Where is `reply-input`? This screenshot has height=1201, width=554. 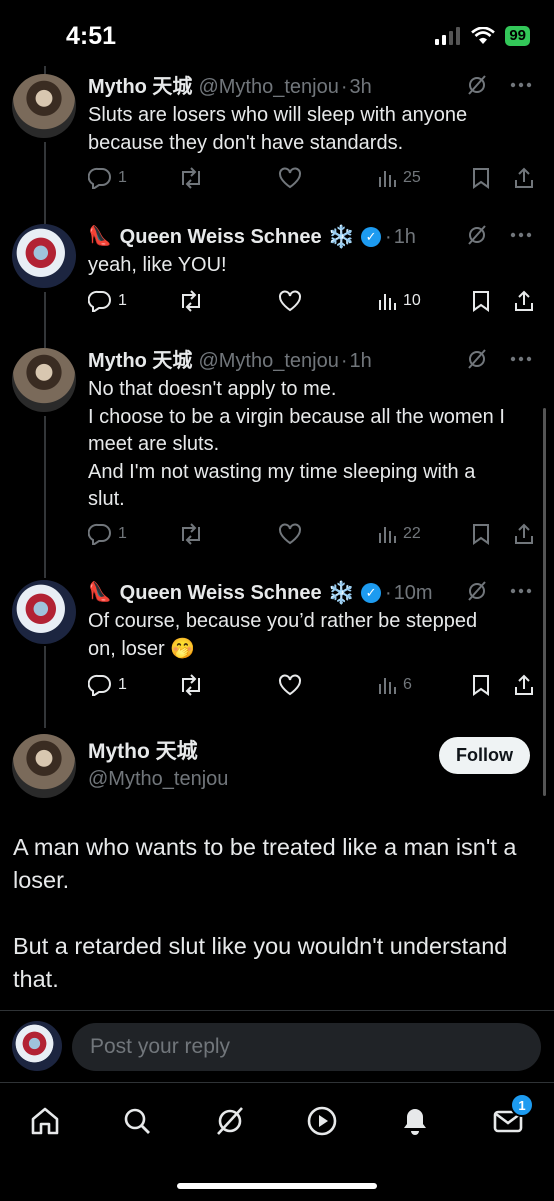
reply-input is located at coordinates (306, 1047).